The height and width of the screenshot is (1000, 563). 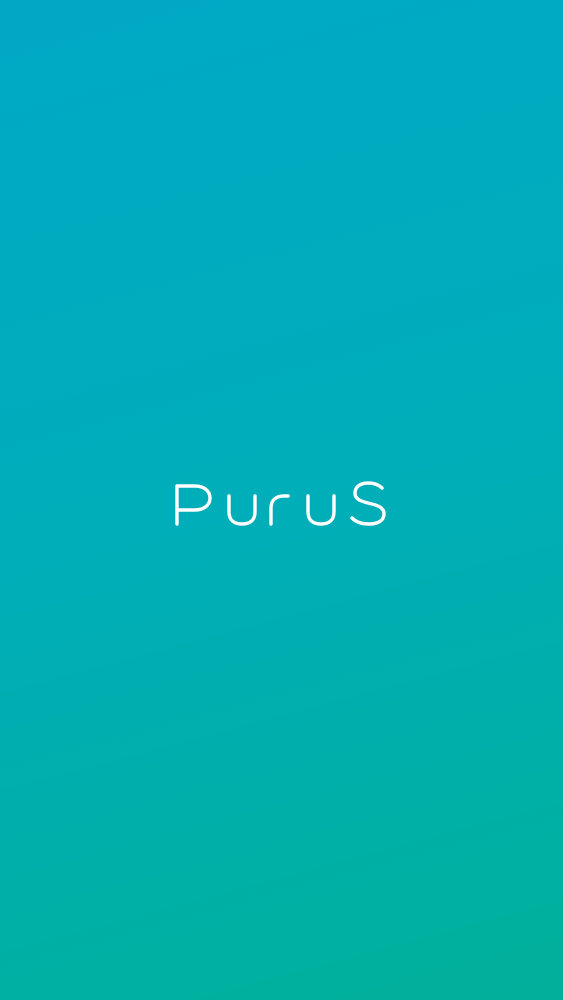 I want to click on app-logo: purus, so click(x=281, y=504).